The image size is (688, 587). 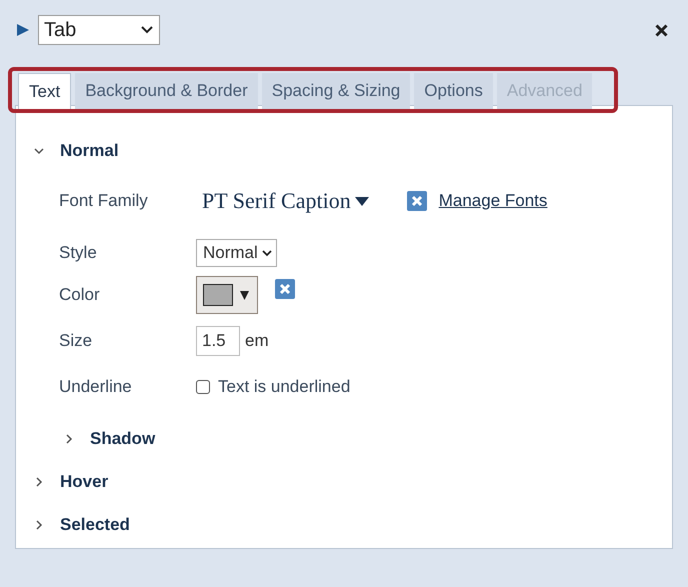 I want to click on font-dropdown: PT Serif Caption, so click(x=285, y=201).